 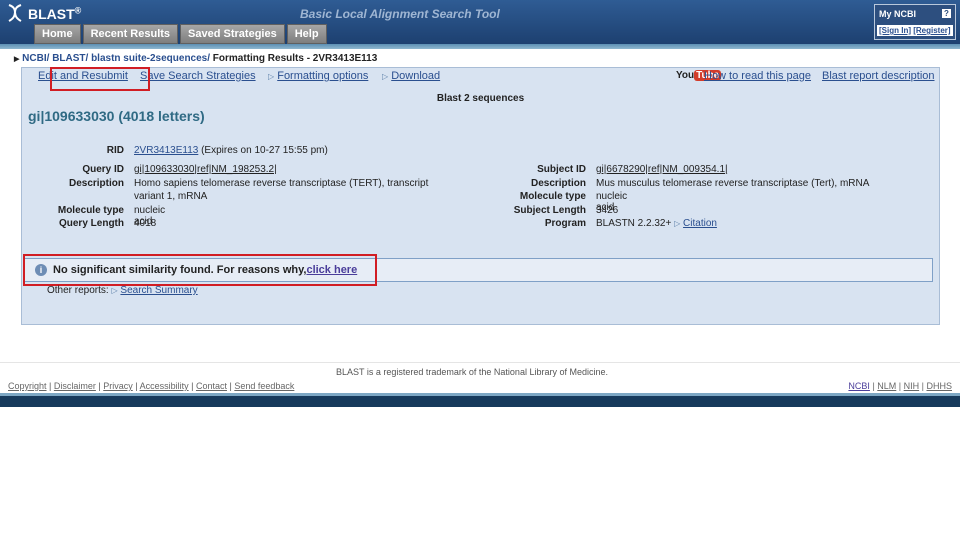 I want to click on how-to-read-link: How to read this page, so click(x=757, y=76).